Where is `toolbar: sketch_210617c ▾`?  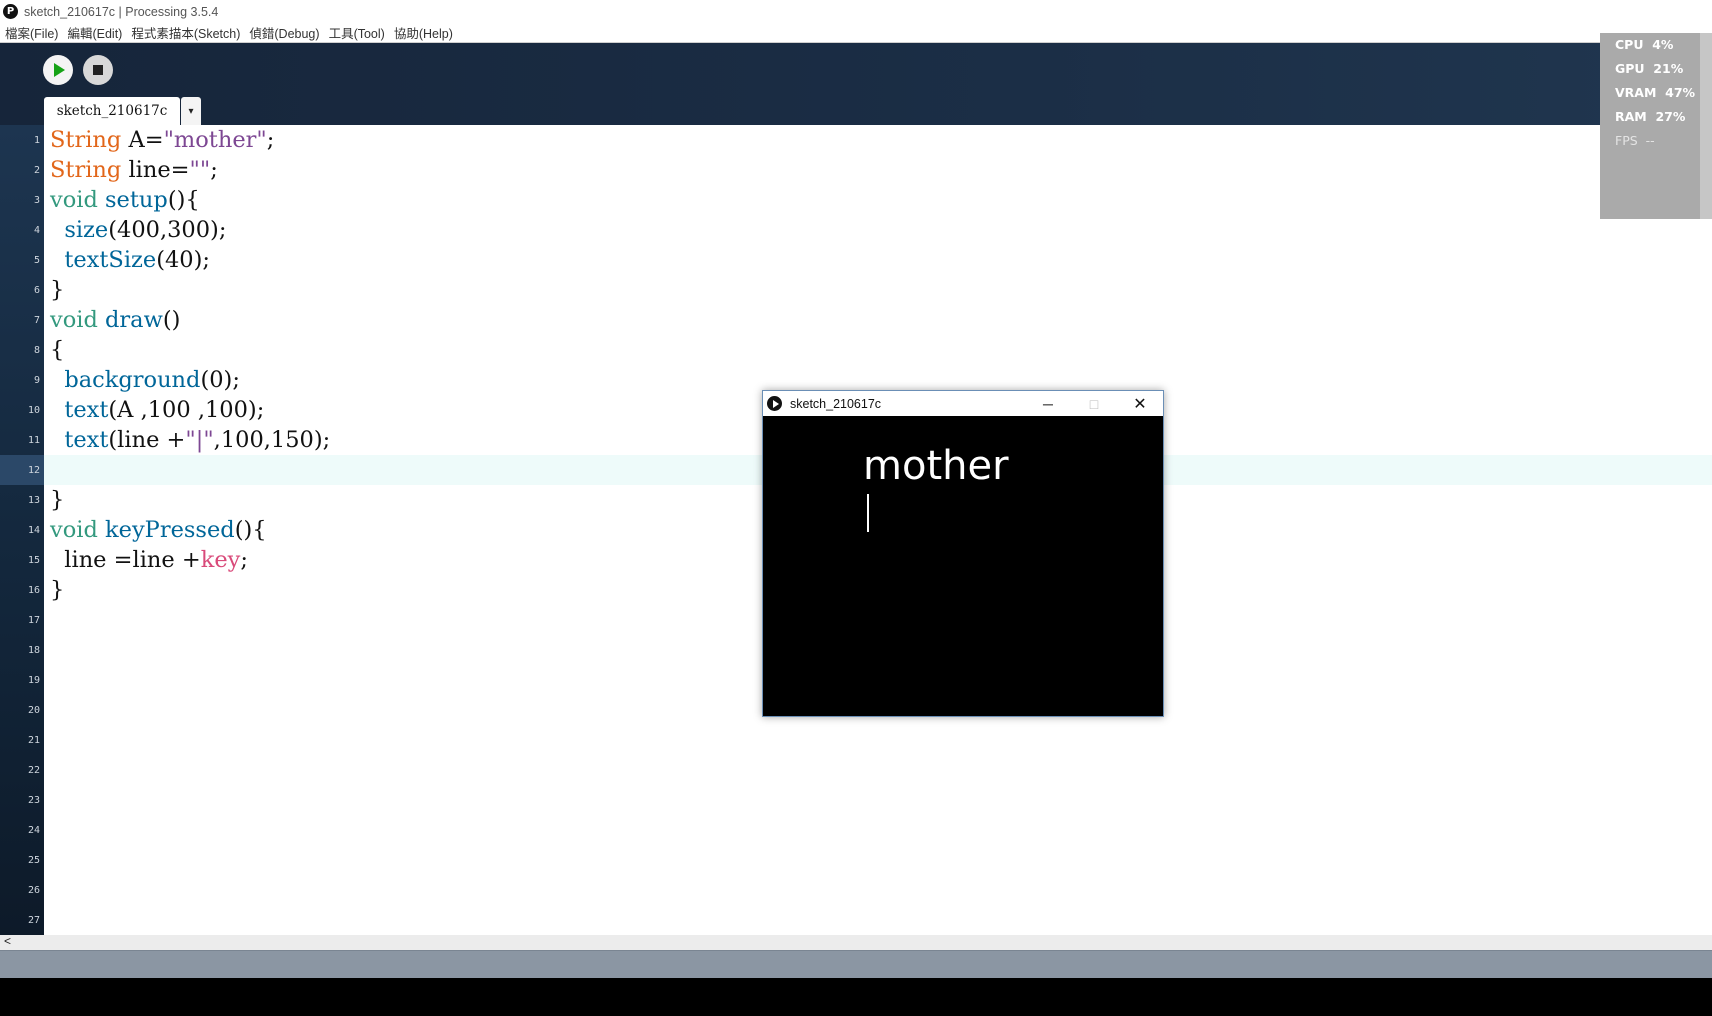 toolbar: sketch_210617c ▾ is located at coordinates (856, 84).